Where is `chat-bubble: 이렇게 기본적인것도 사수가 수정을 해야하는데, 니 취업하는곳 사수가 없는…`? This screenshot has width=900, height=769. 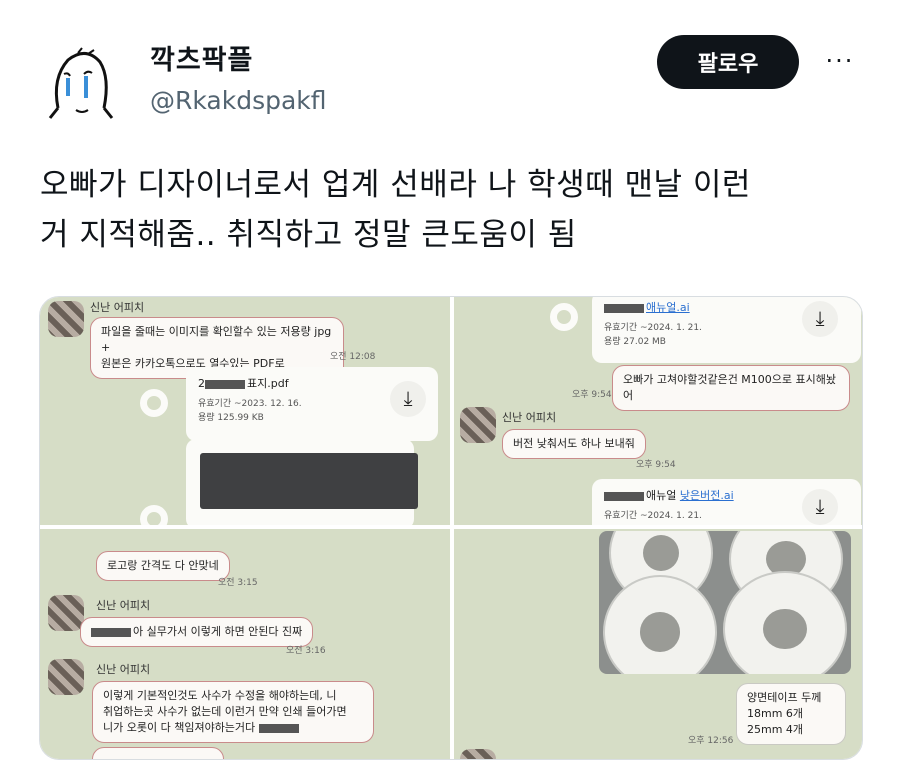 chat-bubble: 이렇게 기본적인것도 사수가 수정을 해야하는데, 니 취업하는곳 사수가 없는… is located at coordinates (233, 712).